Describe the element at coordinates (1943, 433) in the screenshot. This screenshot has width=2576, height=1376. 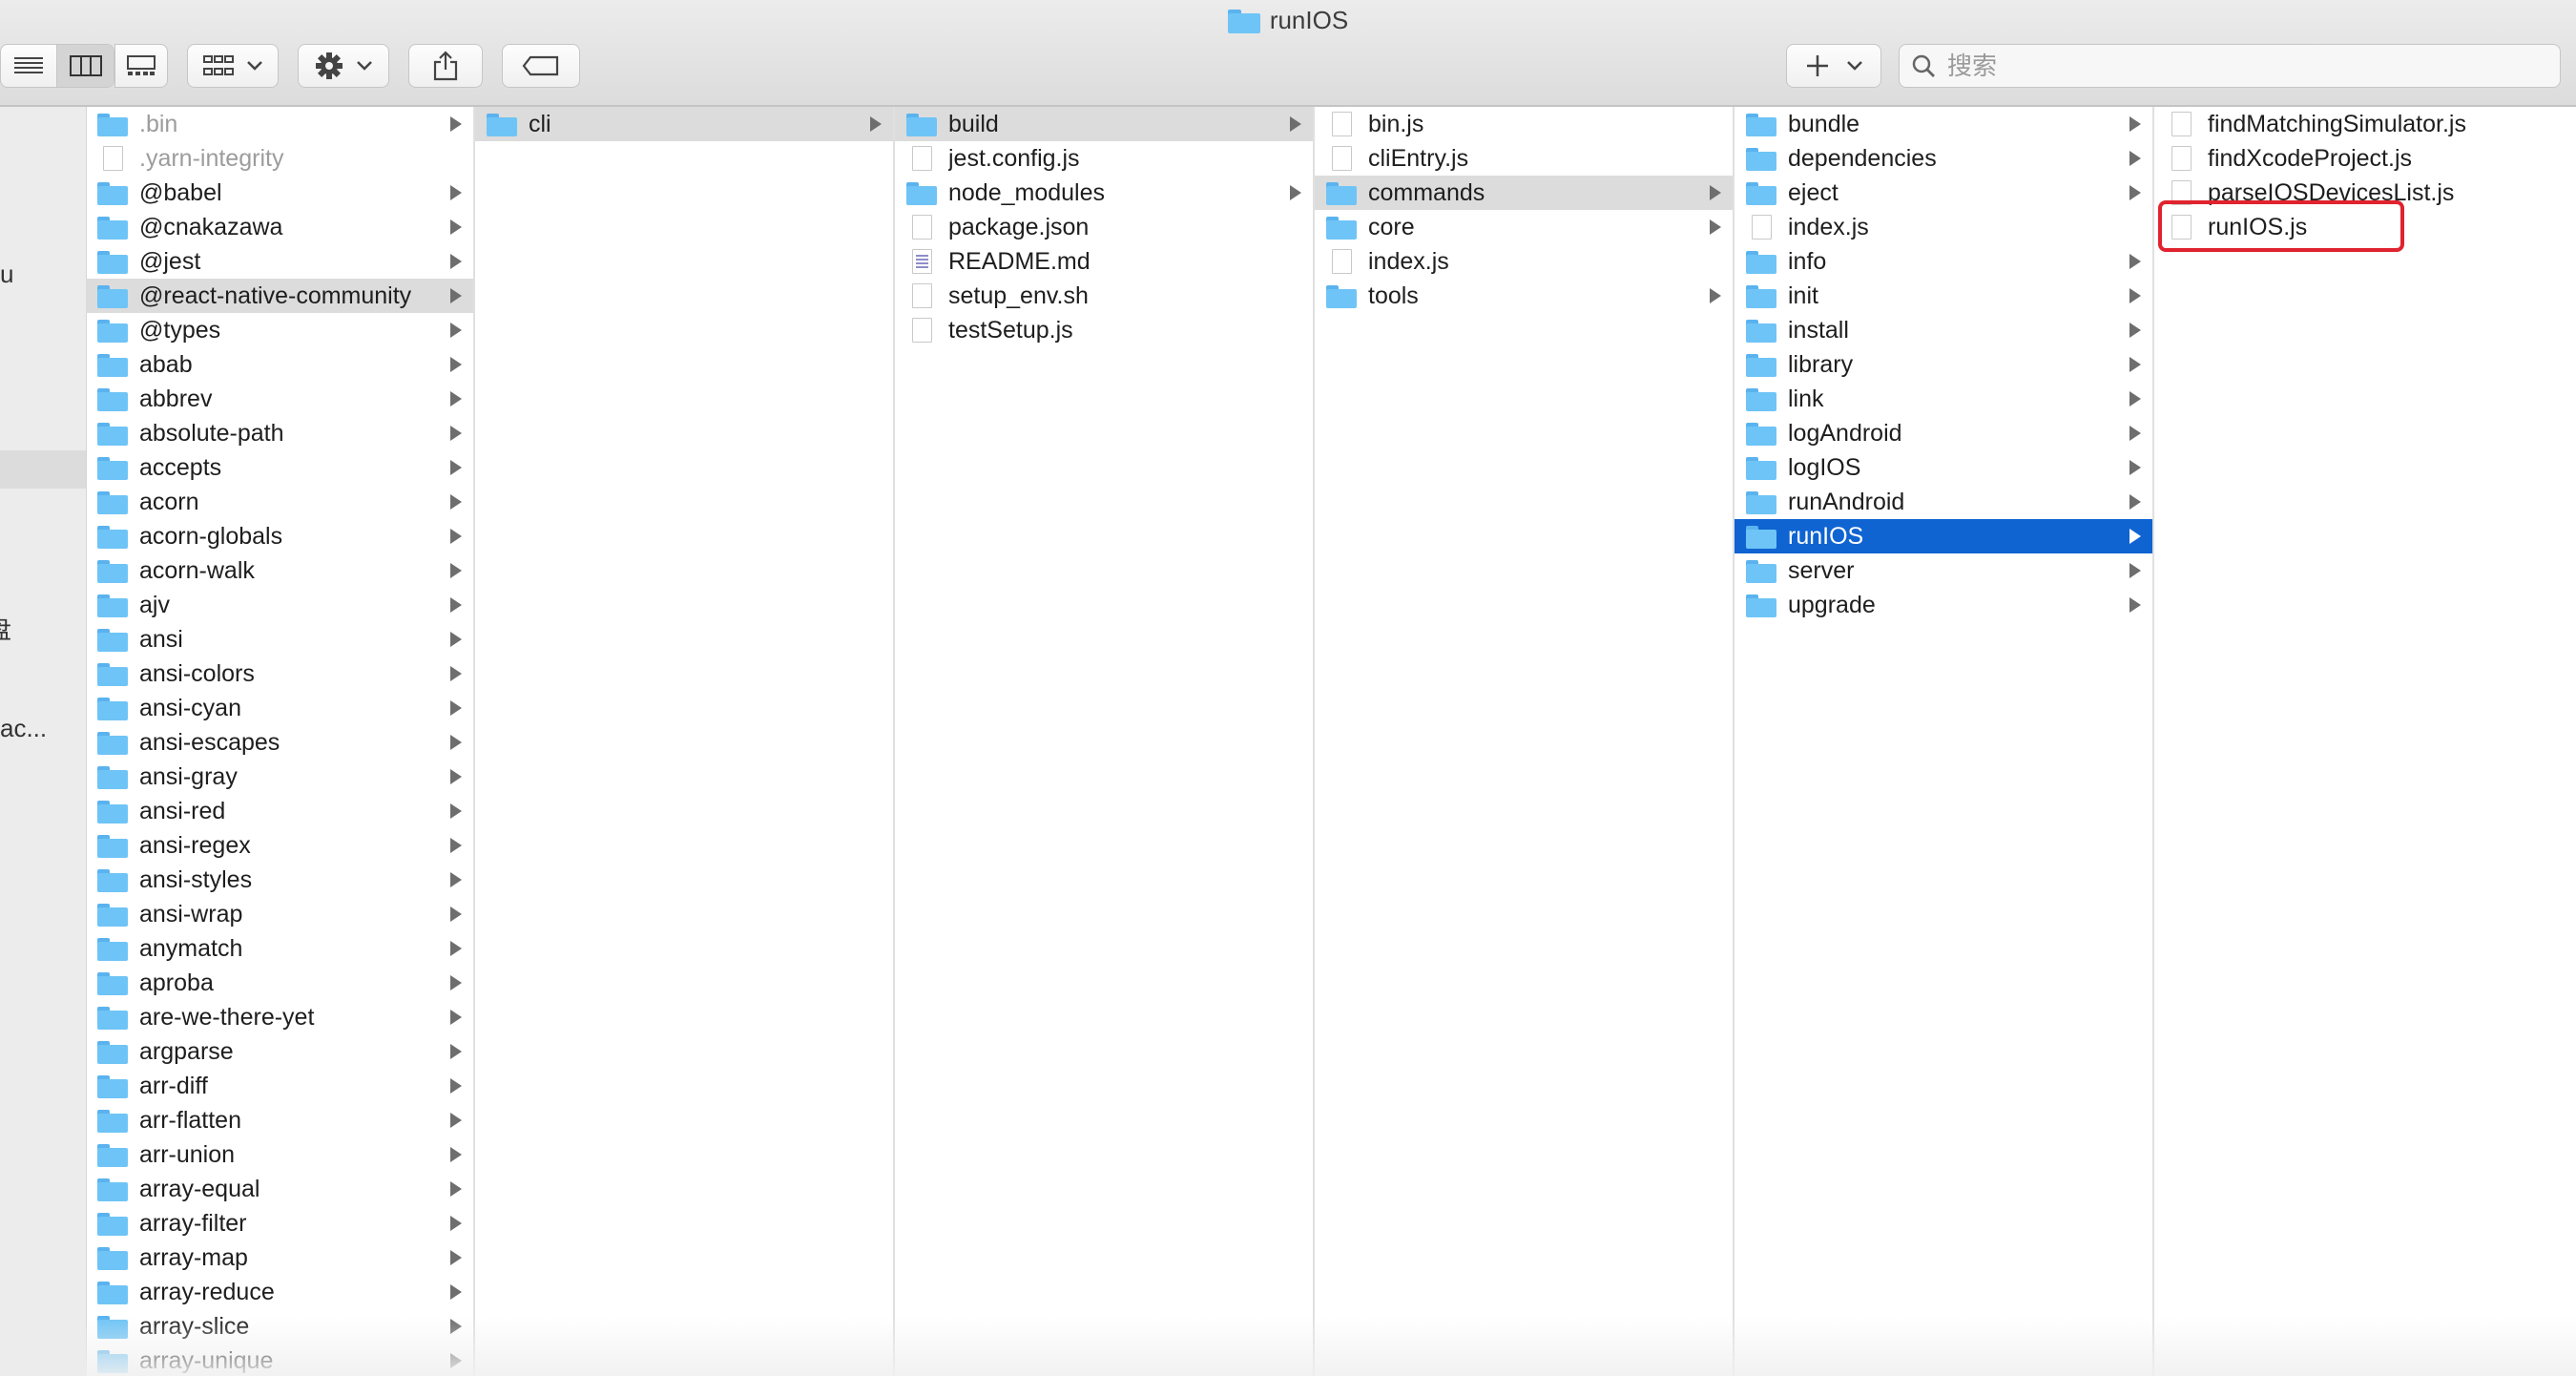
I see `folder-row: logAndroid` at that location.